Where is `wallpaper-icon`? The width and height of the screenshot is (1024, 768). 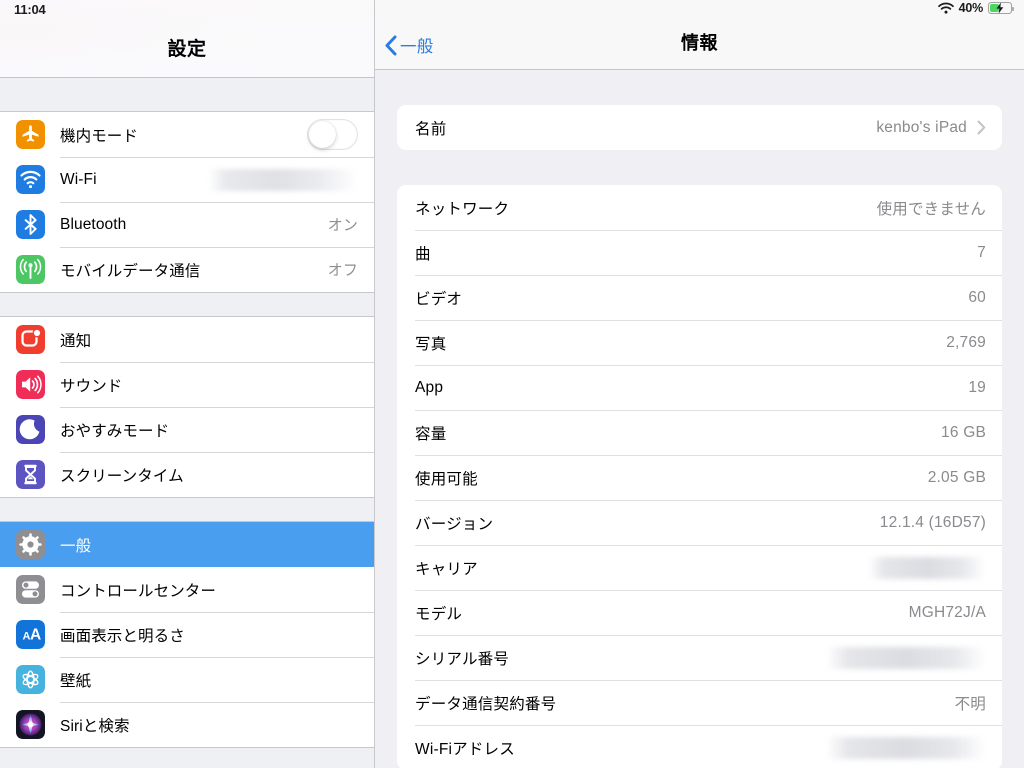 wallpaper-icon is located at coordinates (30, 679).